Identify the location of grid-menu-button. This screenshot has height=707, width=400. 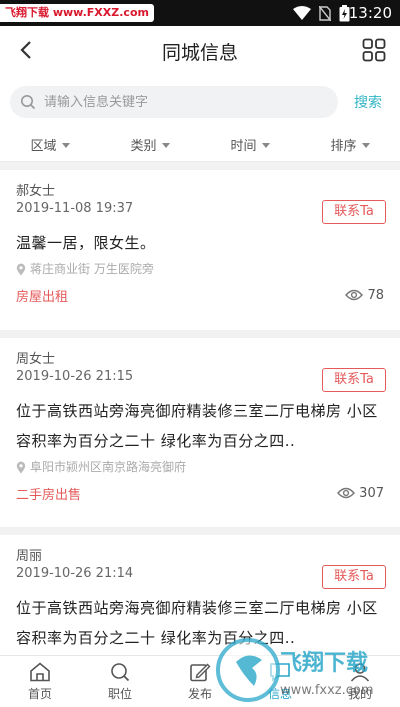
(374, 50).